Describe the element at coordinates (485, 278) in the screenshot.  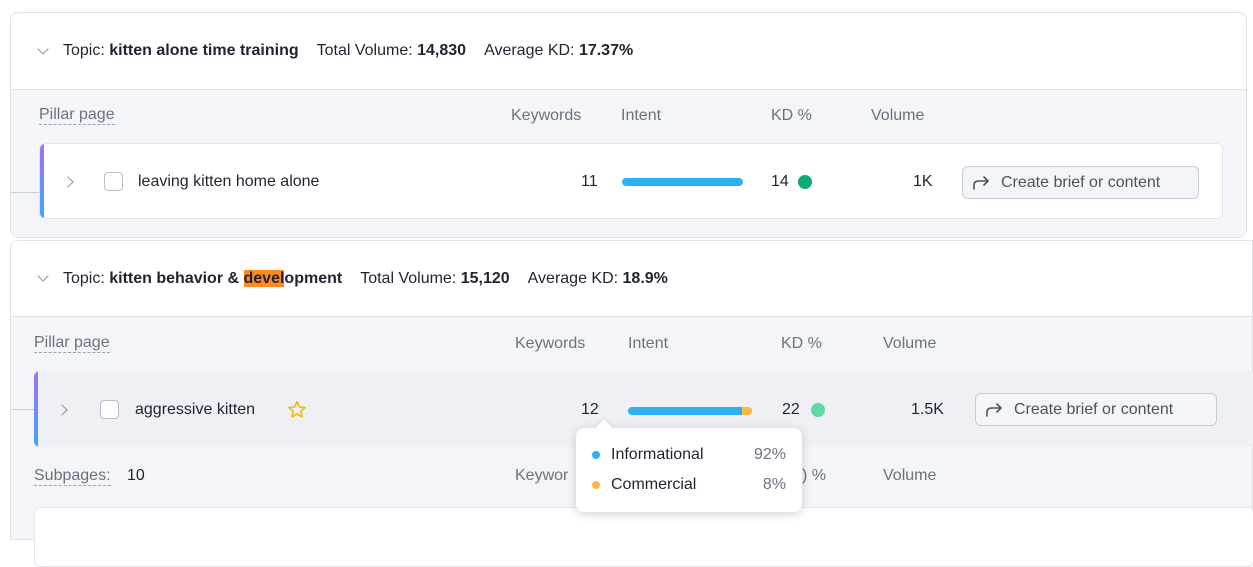
I see `total-volume-value: 15,120` at that location.